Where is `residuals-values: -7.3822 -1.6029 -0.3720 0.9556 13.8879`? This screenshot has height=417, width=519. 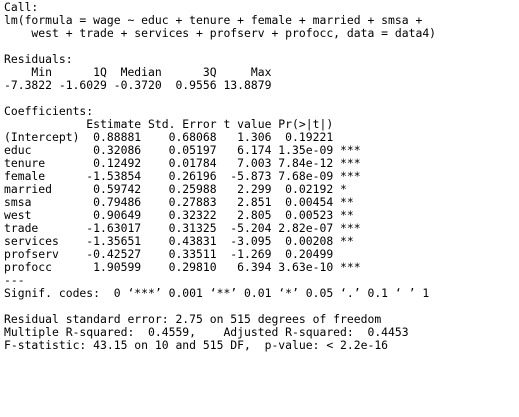 residuals-values: -7.3822 -1.6029 -0.3720 0.9556 13.8879 is located at coordinates (141, 85).